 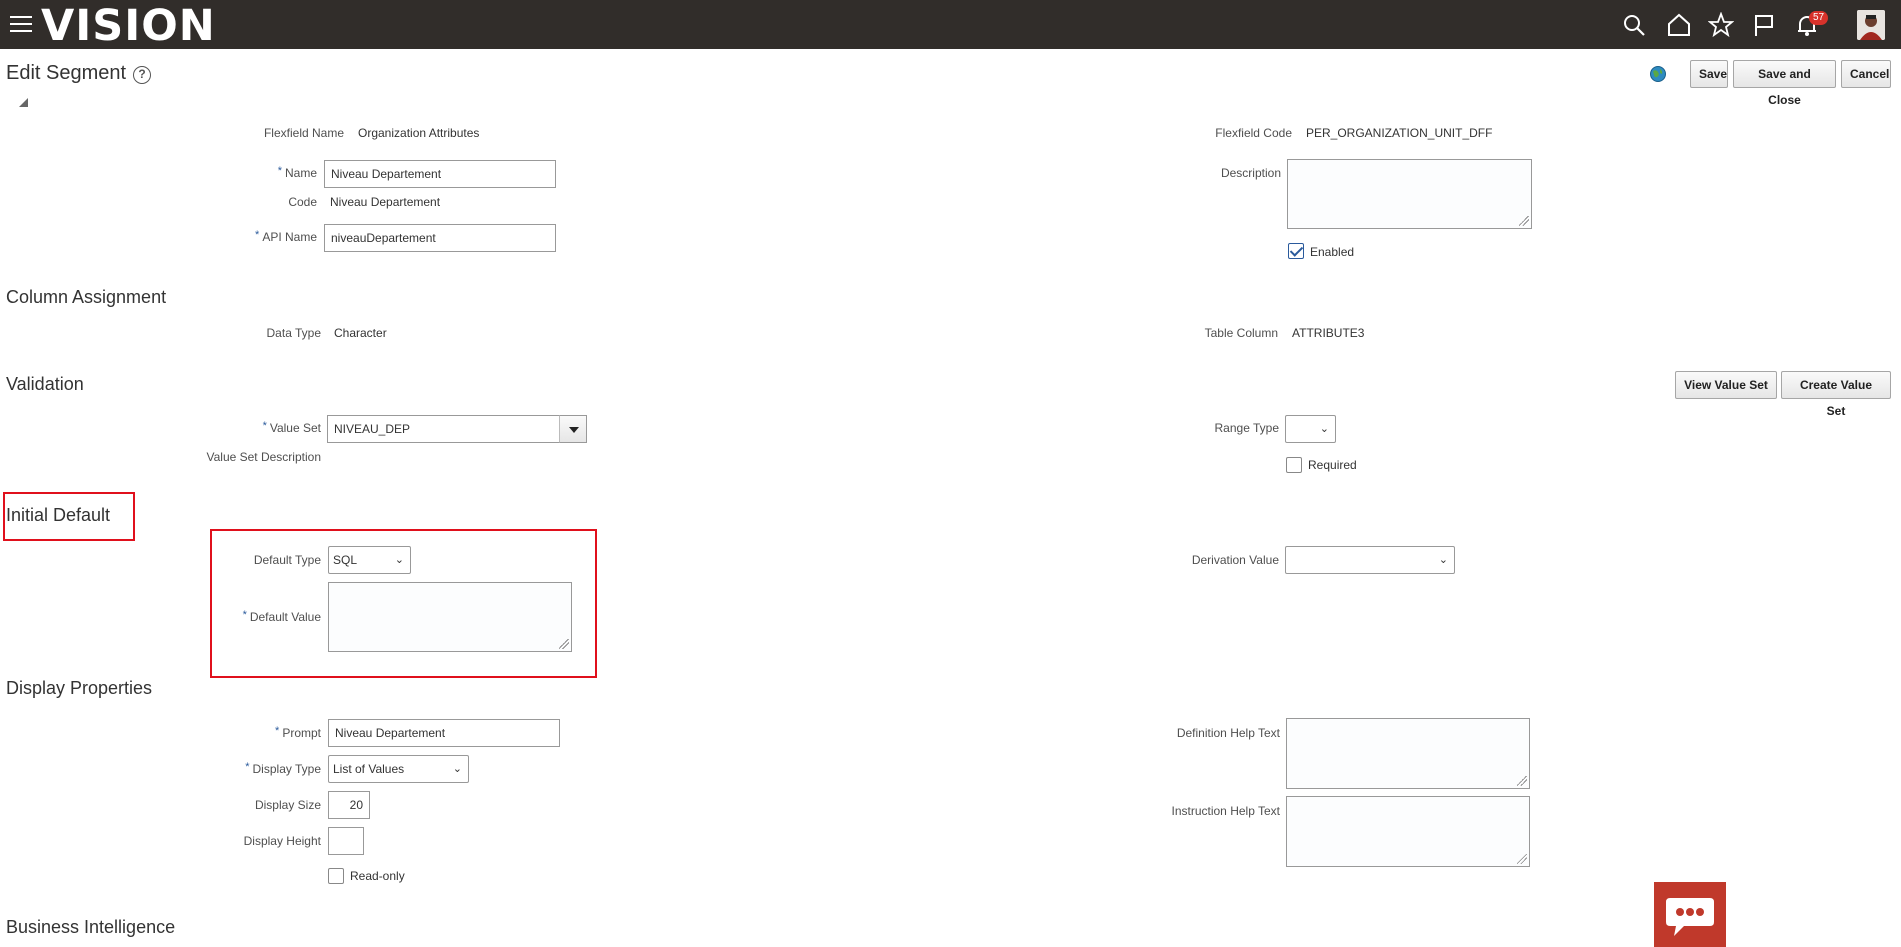 I want to click on prompt-input, so click(x=444, y=733).